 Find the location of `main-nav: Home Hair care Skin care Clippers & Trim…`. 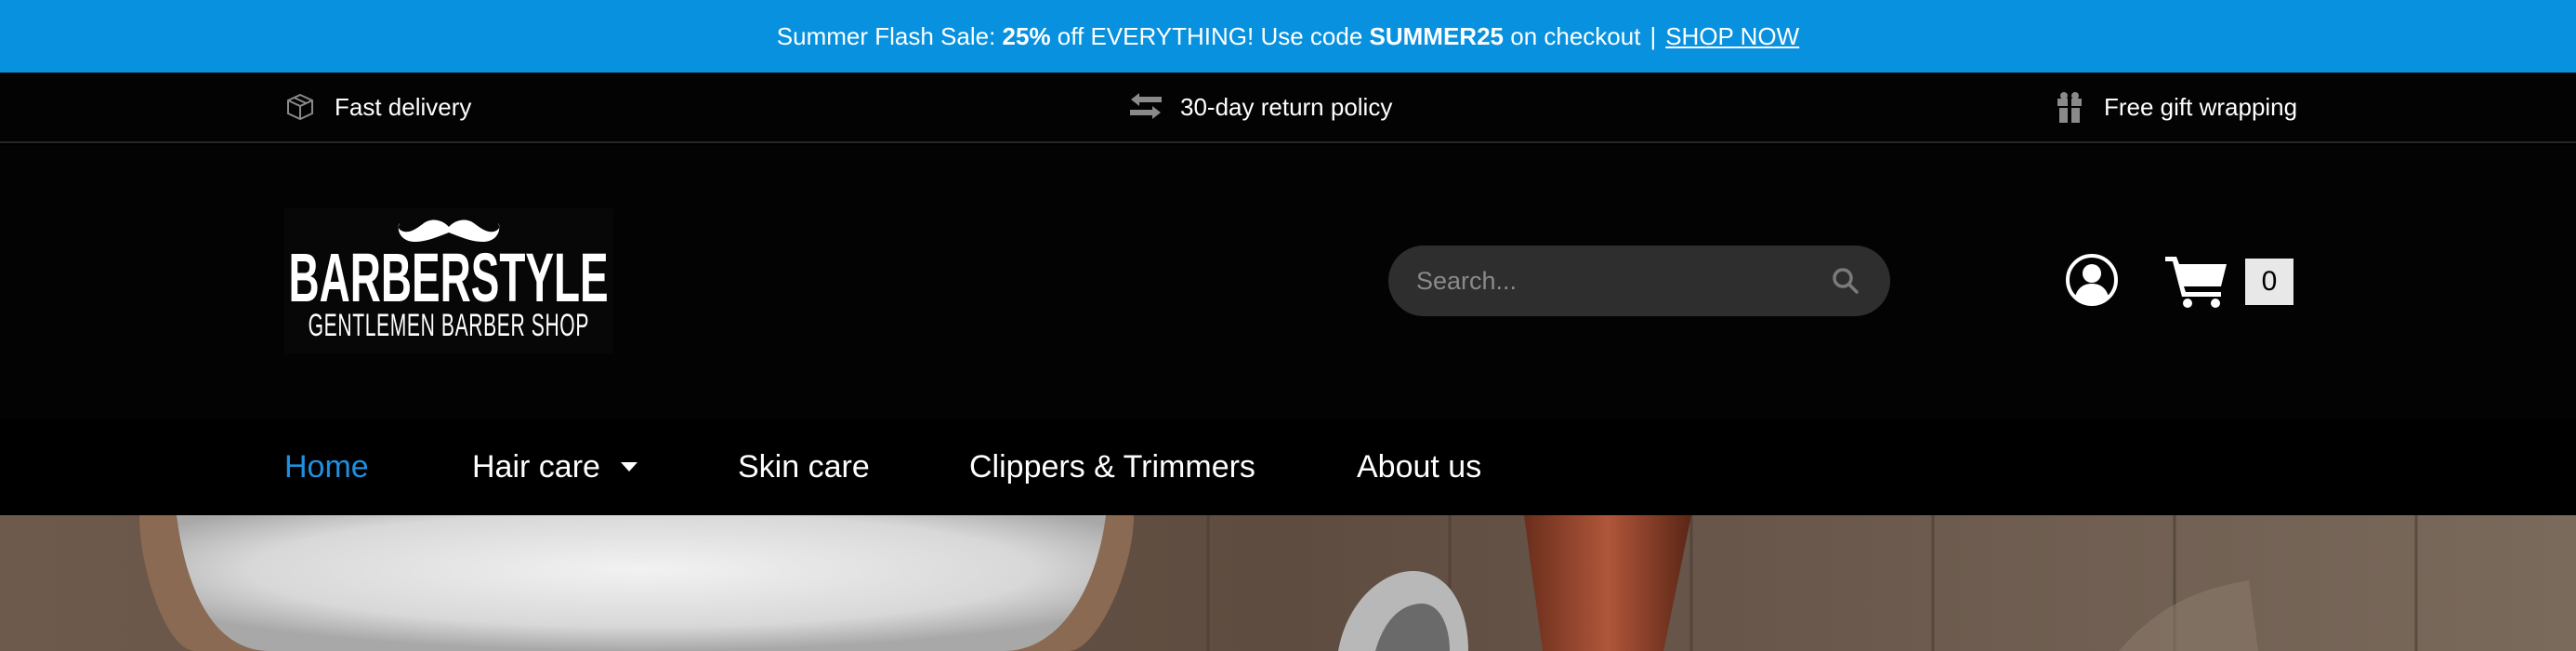

main-nav: Home Hair care Skin care Clippers & Trim… is located at coordinates (1288, 466).